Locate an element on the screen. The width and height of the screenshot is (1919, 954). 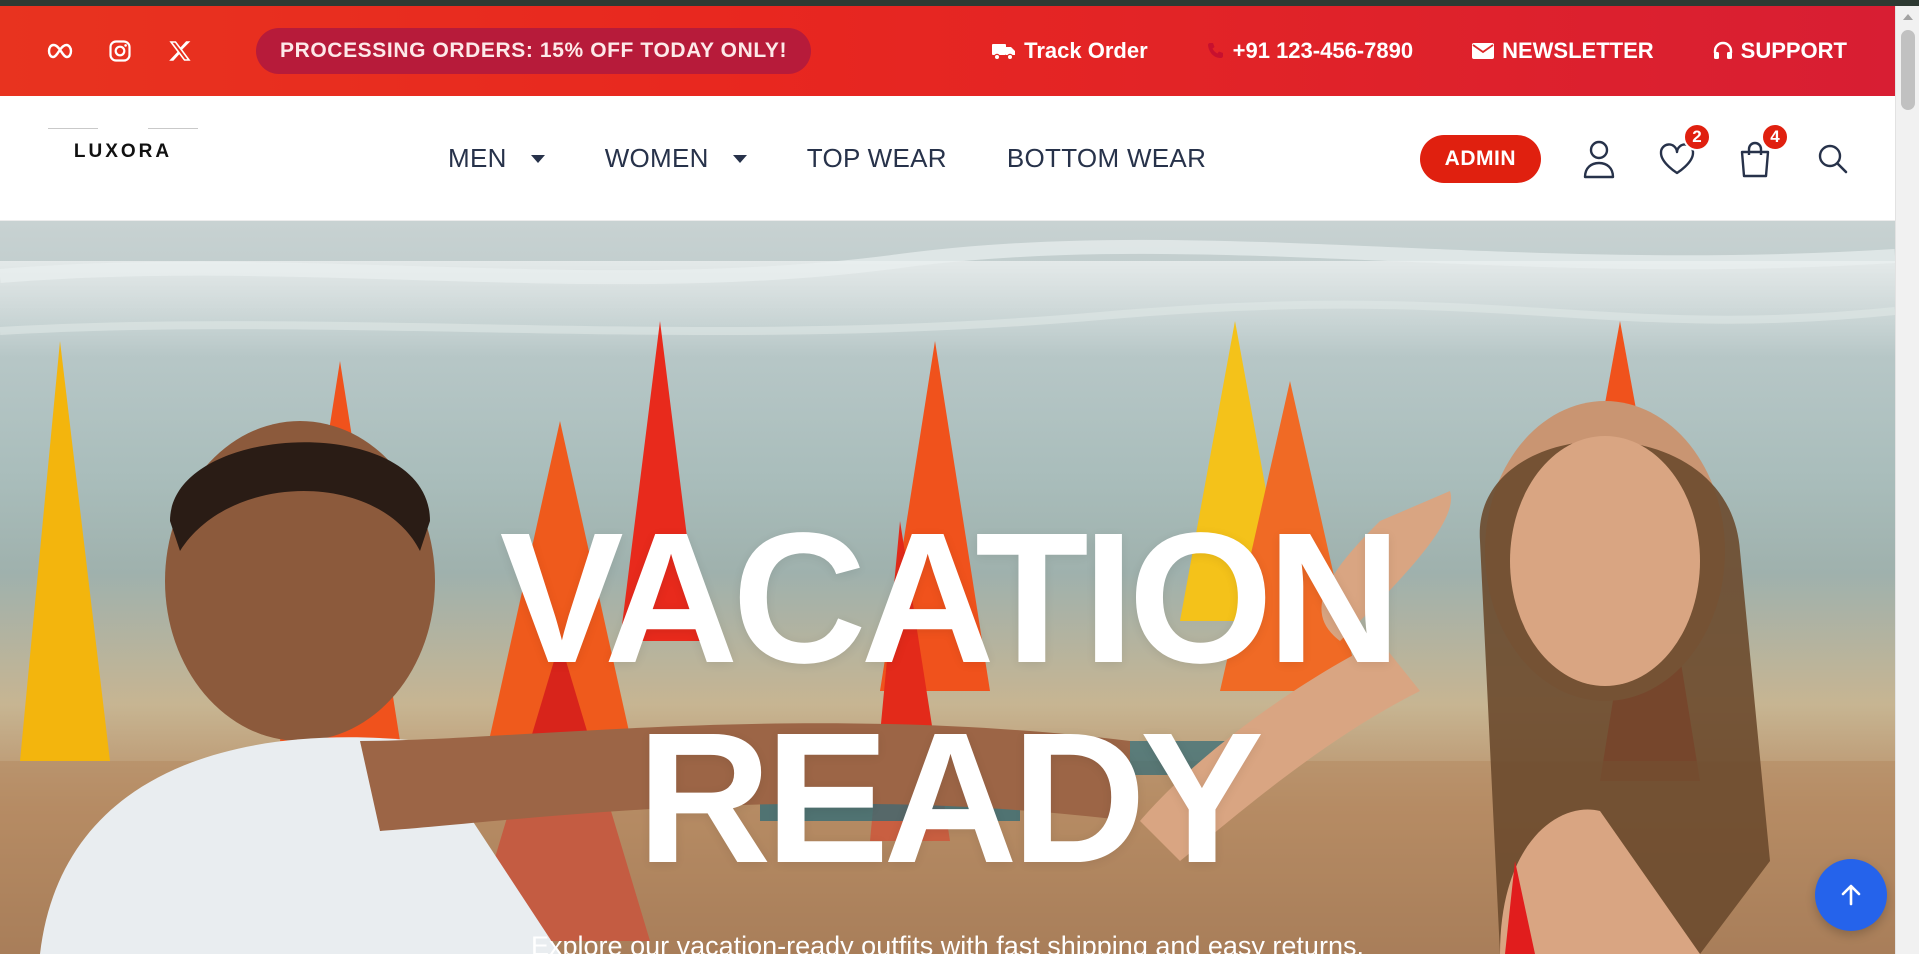
track-order-link: Track Order is located at coordinates (1069, 51).